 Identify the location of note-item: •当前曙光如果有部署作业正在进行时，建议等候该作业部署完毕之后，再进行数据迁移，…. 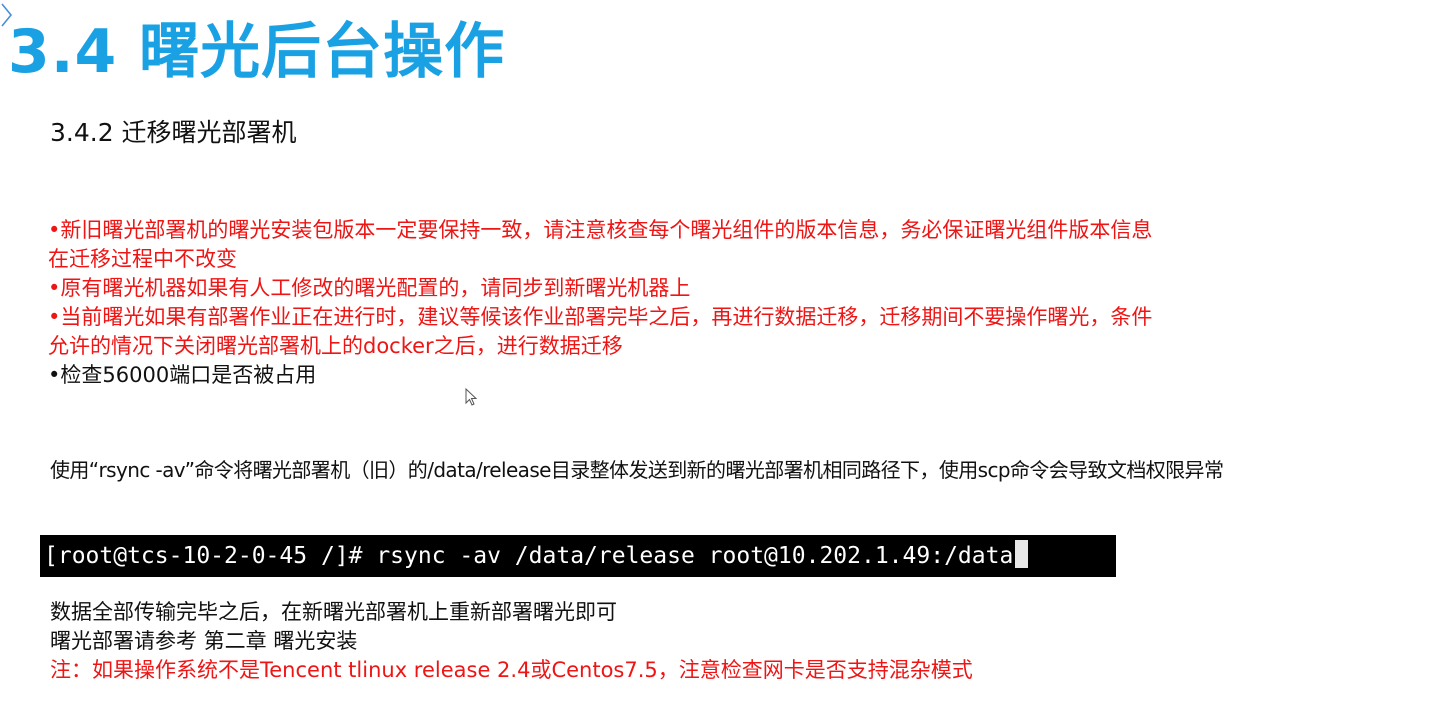
(600, 332).